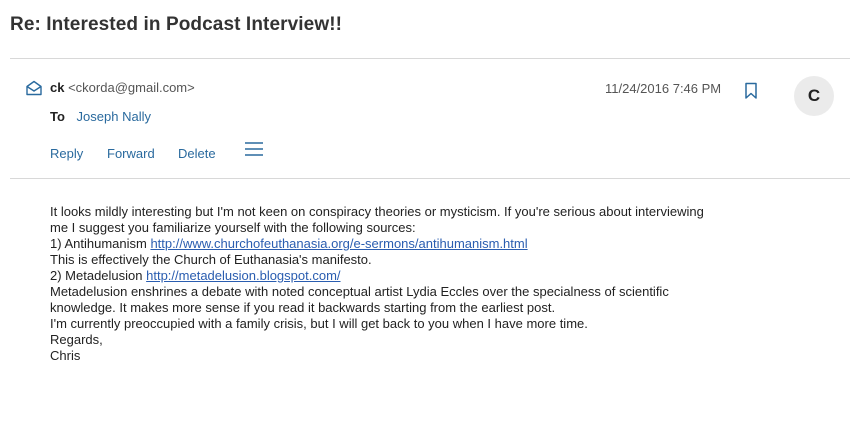  What do you see at coordinates (131, 153) in the screenshot?
I see `forward-button: Forward` at bounding box center [131, 153].